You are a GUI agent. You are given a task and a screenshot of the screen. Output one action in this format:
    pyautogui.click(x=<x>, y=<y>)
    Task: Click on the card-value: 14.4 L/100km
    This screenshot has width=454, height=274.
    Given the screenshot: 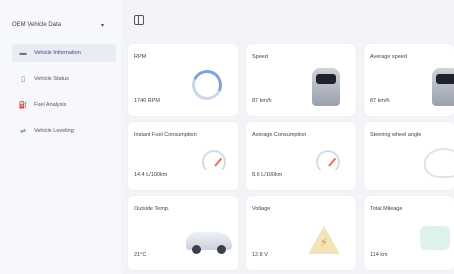 What is the action you would take?
    pyautogui.click(x=151, y=175)
    